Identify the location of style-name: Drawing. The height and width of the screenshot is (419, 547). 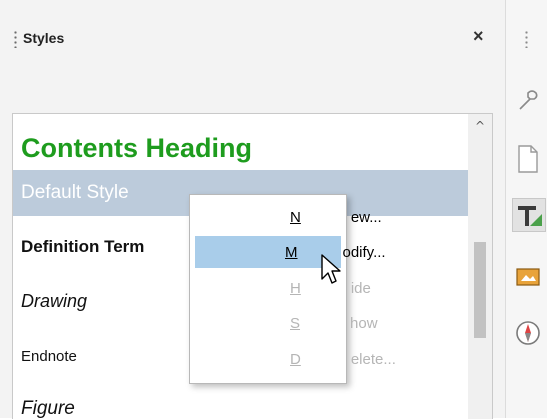
(54, 300).